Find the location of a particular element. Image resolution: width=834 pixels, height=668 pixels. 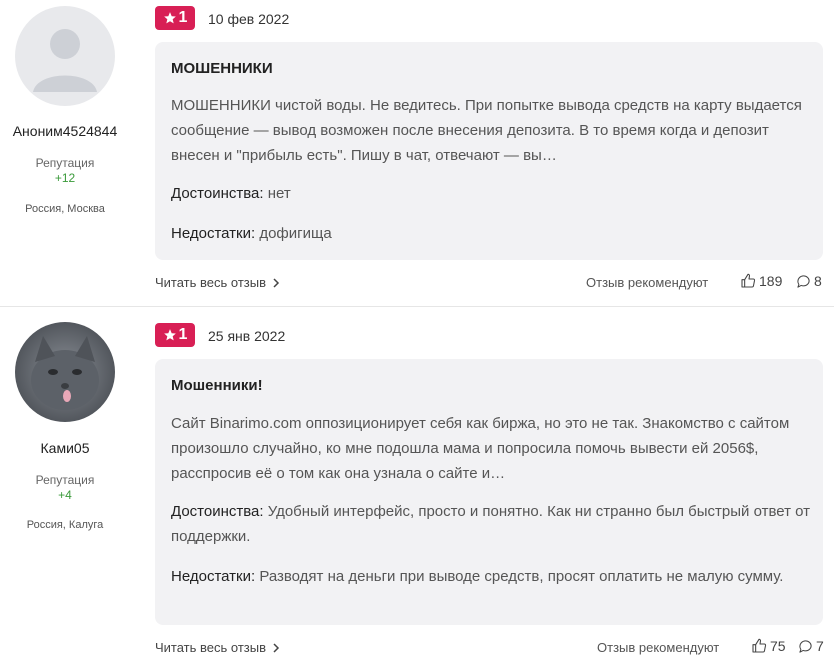

reputation-value: +4 is located at coordinates (65, 495).